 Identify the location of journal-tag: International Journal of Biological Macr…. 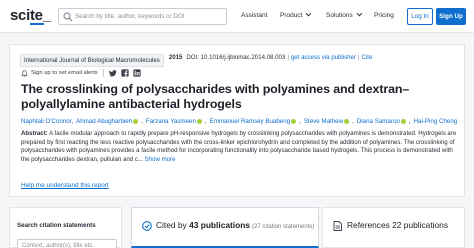
(92, 60).